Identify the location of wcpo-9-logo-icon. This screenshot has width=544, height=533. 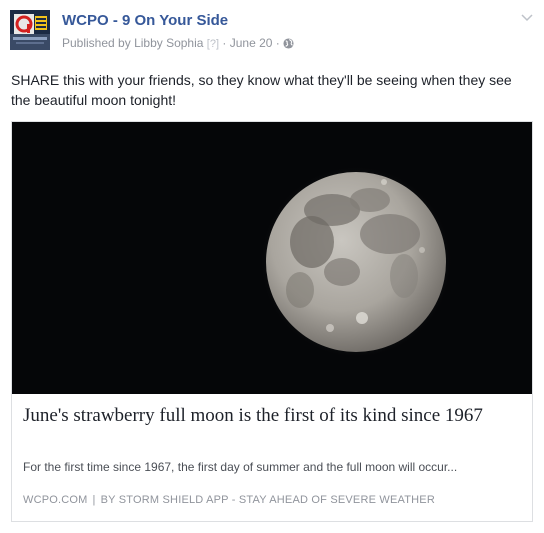
(30, 30).